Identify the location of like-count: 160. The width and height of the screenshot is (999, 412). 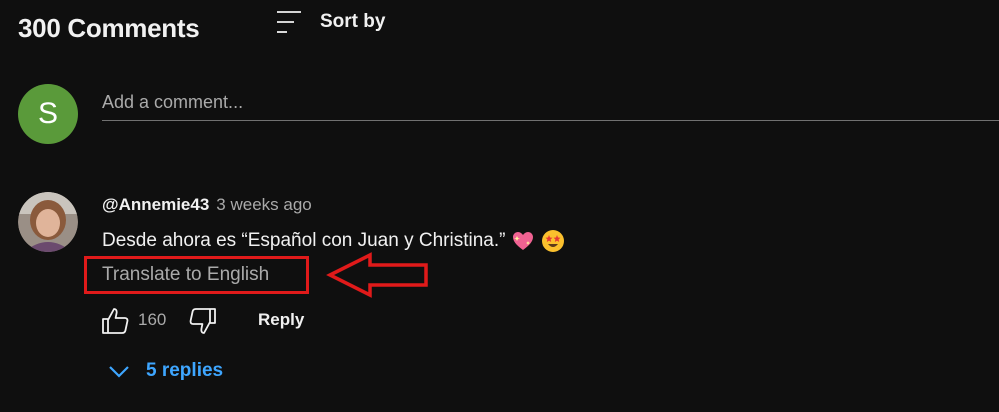
(152, 319).